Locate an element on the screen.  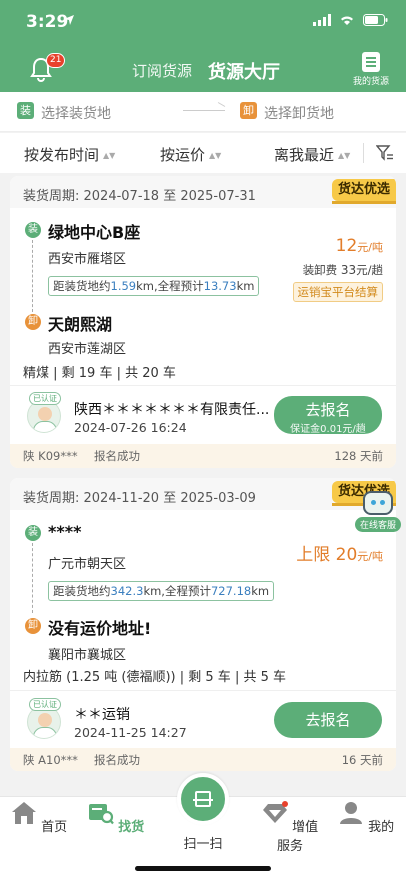
signup-button: 去报名 保证金0.01元/趟 is located at coordinates (328, 415).